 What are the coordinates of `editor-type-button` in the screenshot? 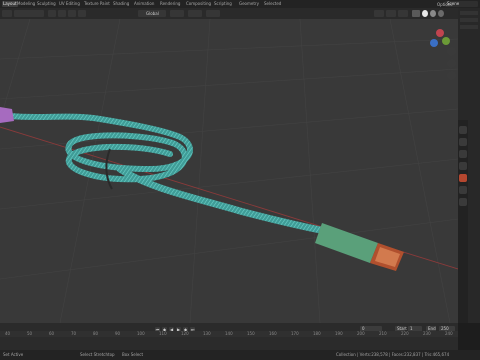 It's located at (7, 13).